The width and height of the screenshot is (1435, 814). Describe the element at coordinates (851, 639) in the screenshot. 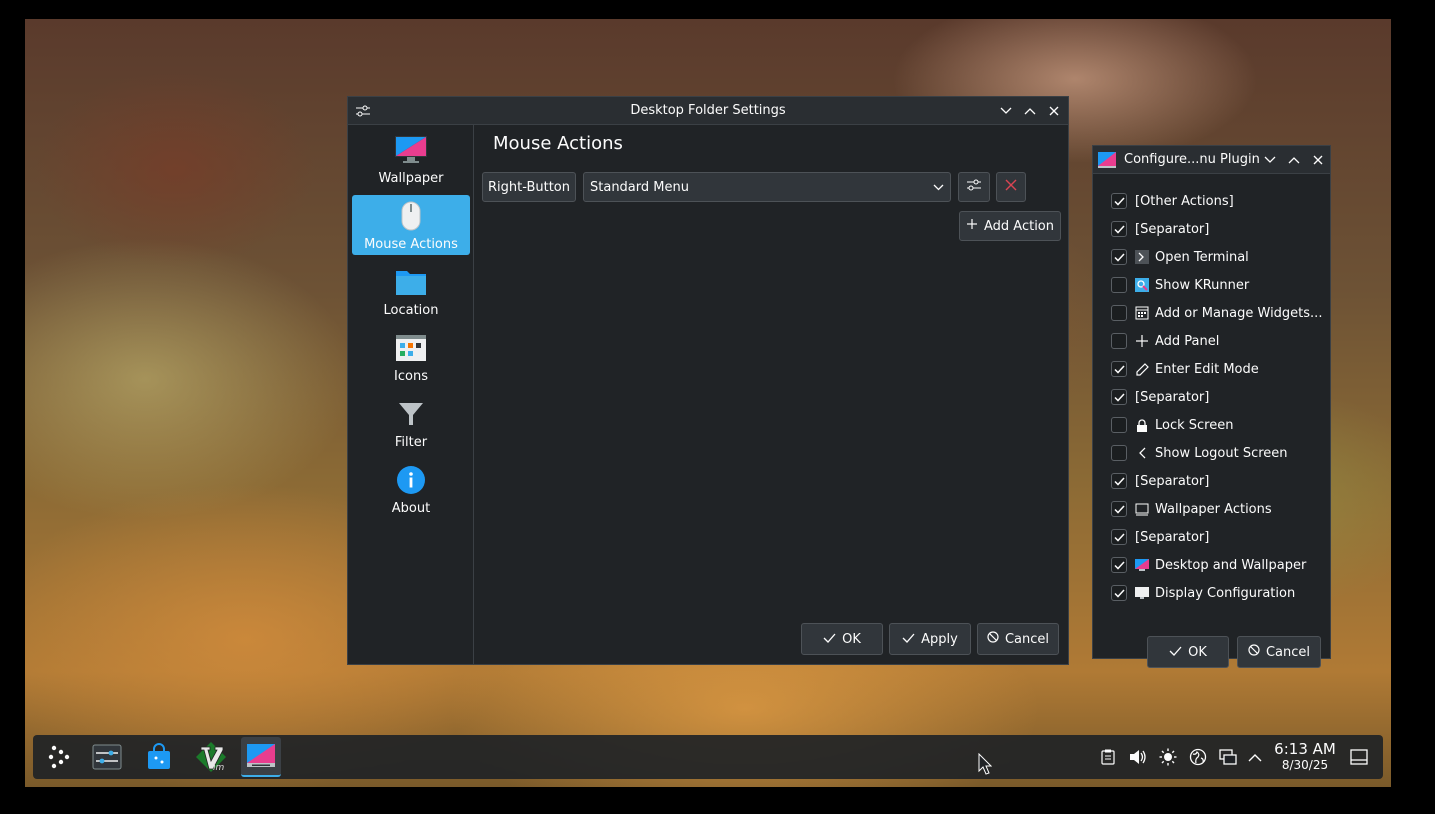

I see `ok-label: OK` at that location.